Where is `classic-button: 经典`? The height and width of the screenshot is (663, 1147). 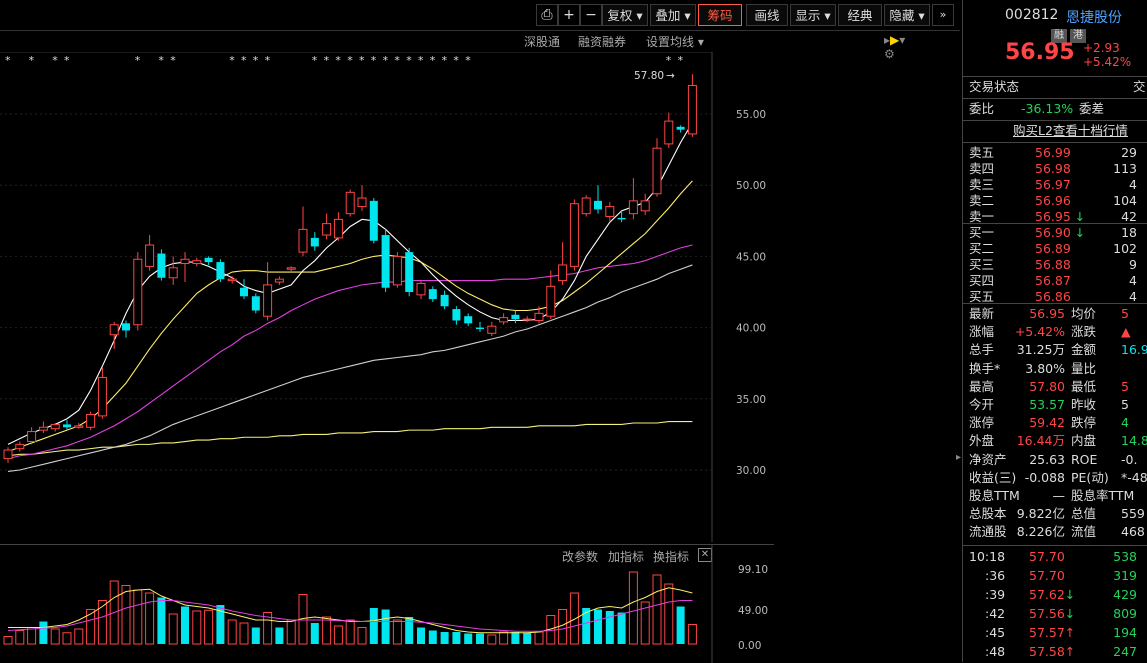
classic-button: 经典 is located at coordinates (860, 15).